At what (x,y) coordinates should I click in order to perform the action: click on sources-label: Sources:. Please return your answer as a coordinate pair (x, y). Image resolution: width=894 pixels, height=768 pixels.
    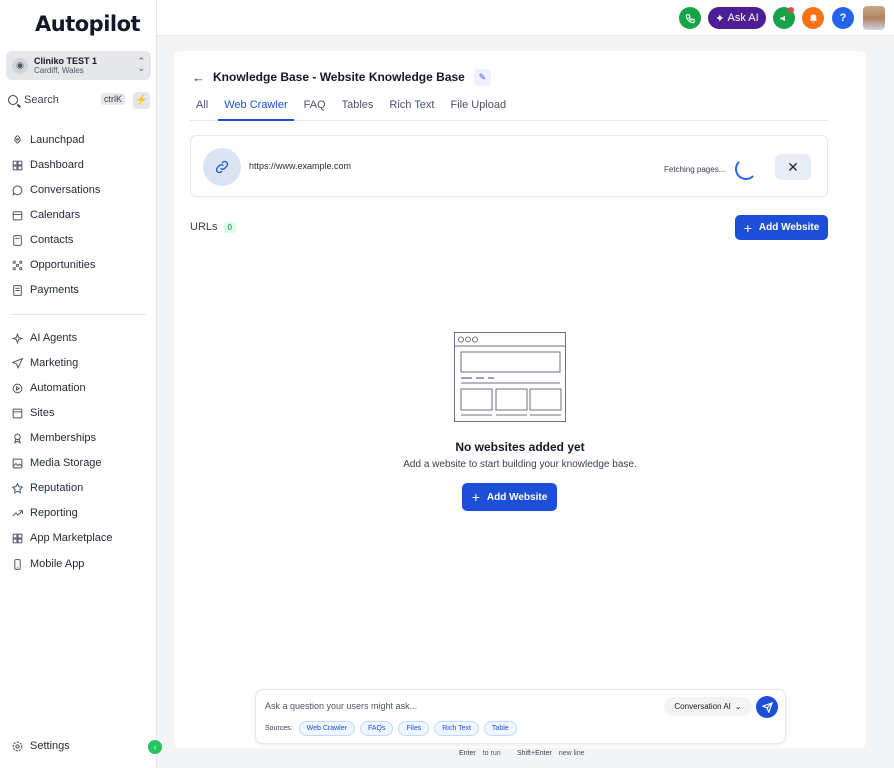
    Looking at the image, I should click on (279, 728).